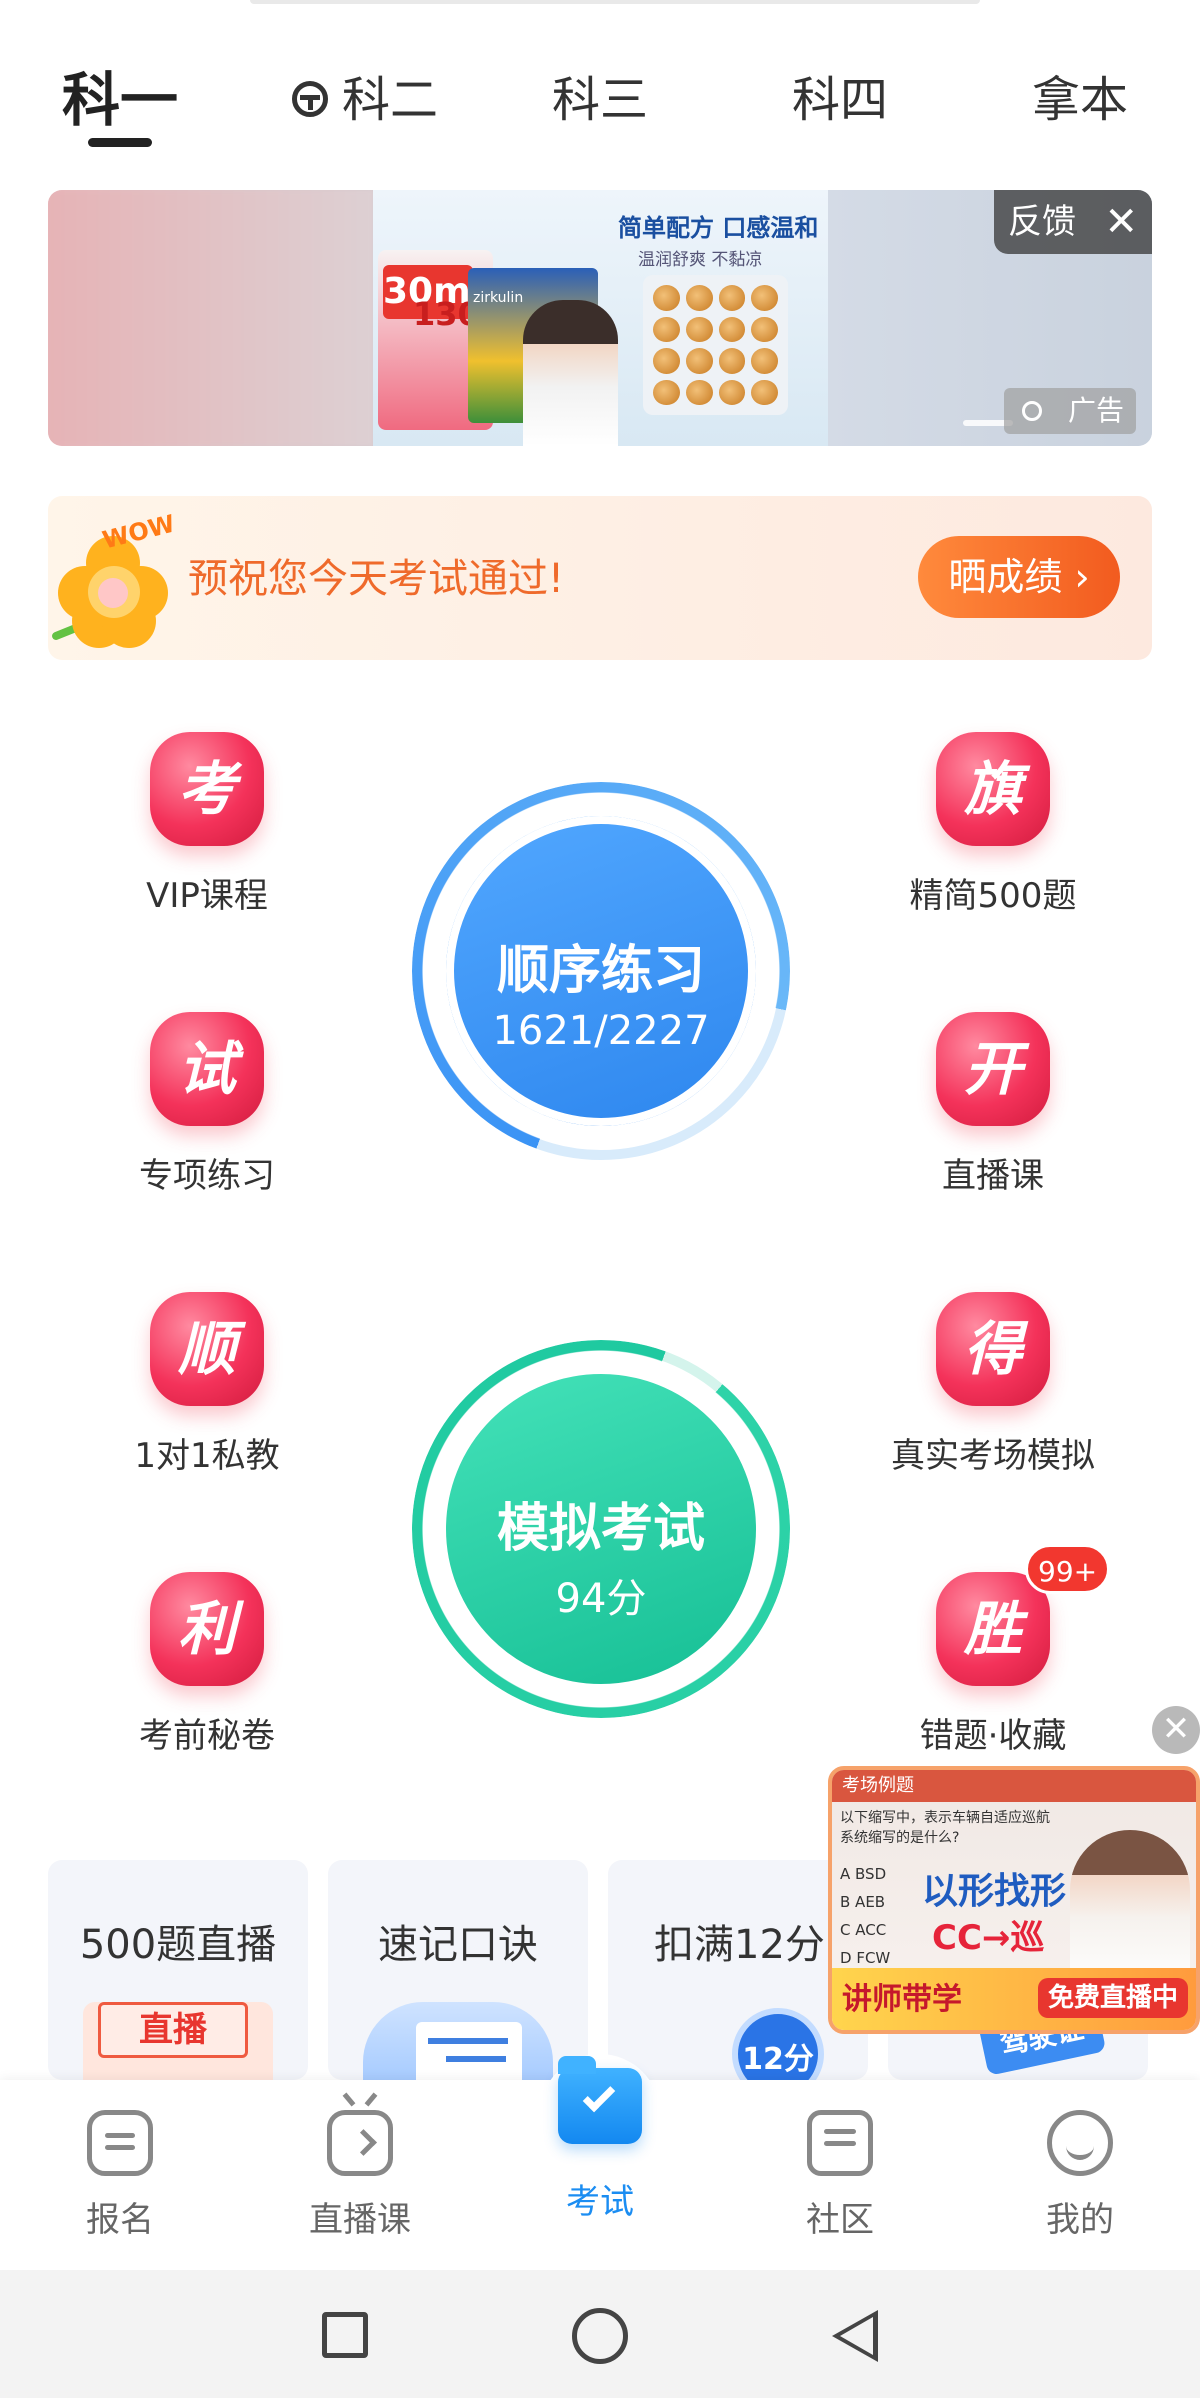  Describe the element at coordinates (310, 99) in the screenshot. I see `steering-wheel-icon` at that location.